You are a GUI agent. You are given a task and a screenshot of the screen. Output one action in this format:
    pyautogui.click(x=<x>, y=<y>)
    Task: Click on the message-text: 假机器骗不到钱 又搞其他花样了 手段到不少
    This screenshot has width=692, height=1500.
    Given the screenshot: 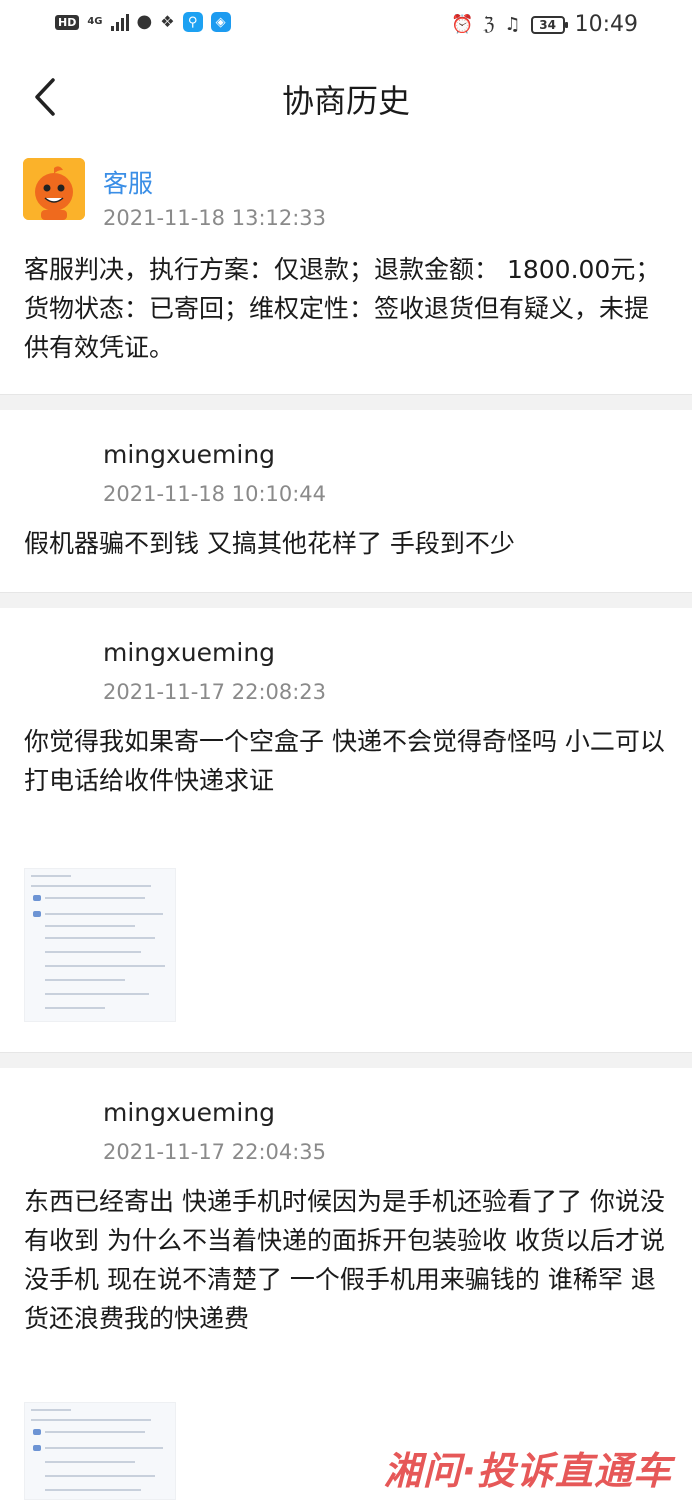 What is the action you would take?
    pyautogui.click(x=269, y=543)
    